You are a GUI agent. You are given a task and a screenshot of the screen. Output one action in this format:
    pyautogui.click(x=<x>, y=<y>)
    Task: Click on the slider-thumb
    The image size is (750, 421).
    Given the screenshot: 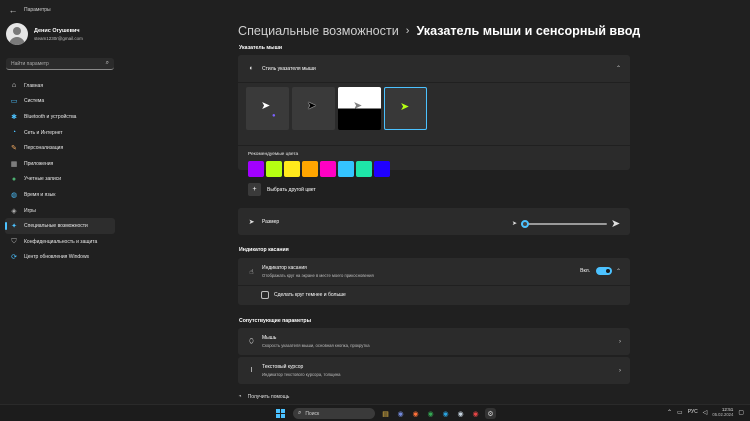 What is the action you would take?
    pyautogui.click(x=525, y=223)
    